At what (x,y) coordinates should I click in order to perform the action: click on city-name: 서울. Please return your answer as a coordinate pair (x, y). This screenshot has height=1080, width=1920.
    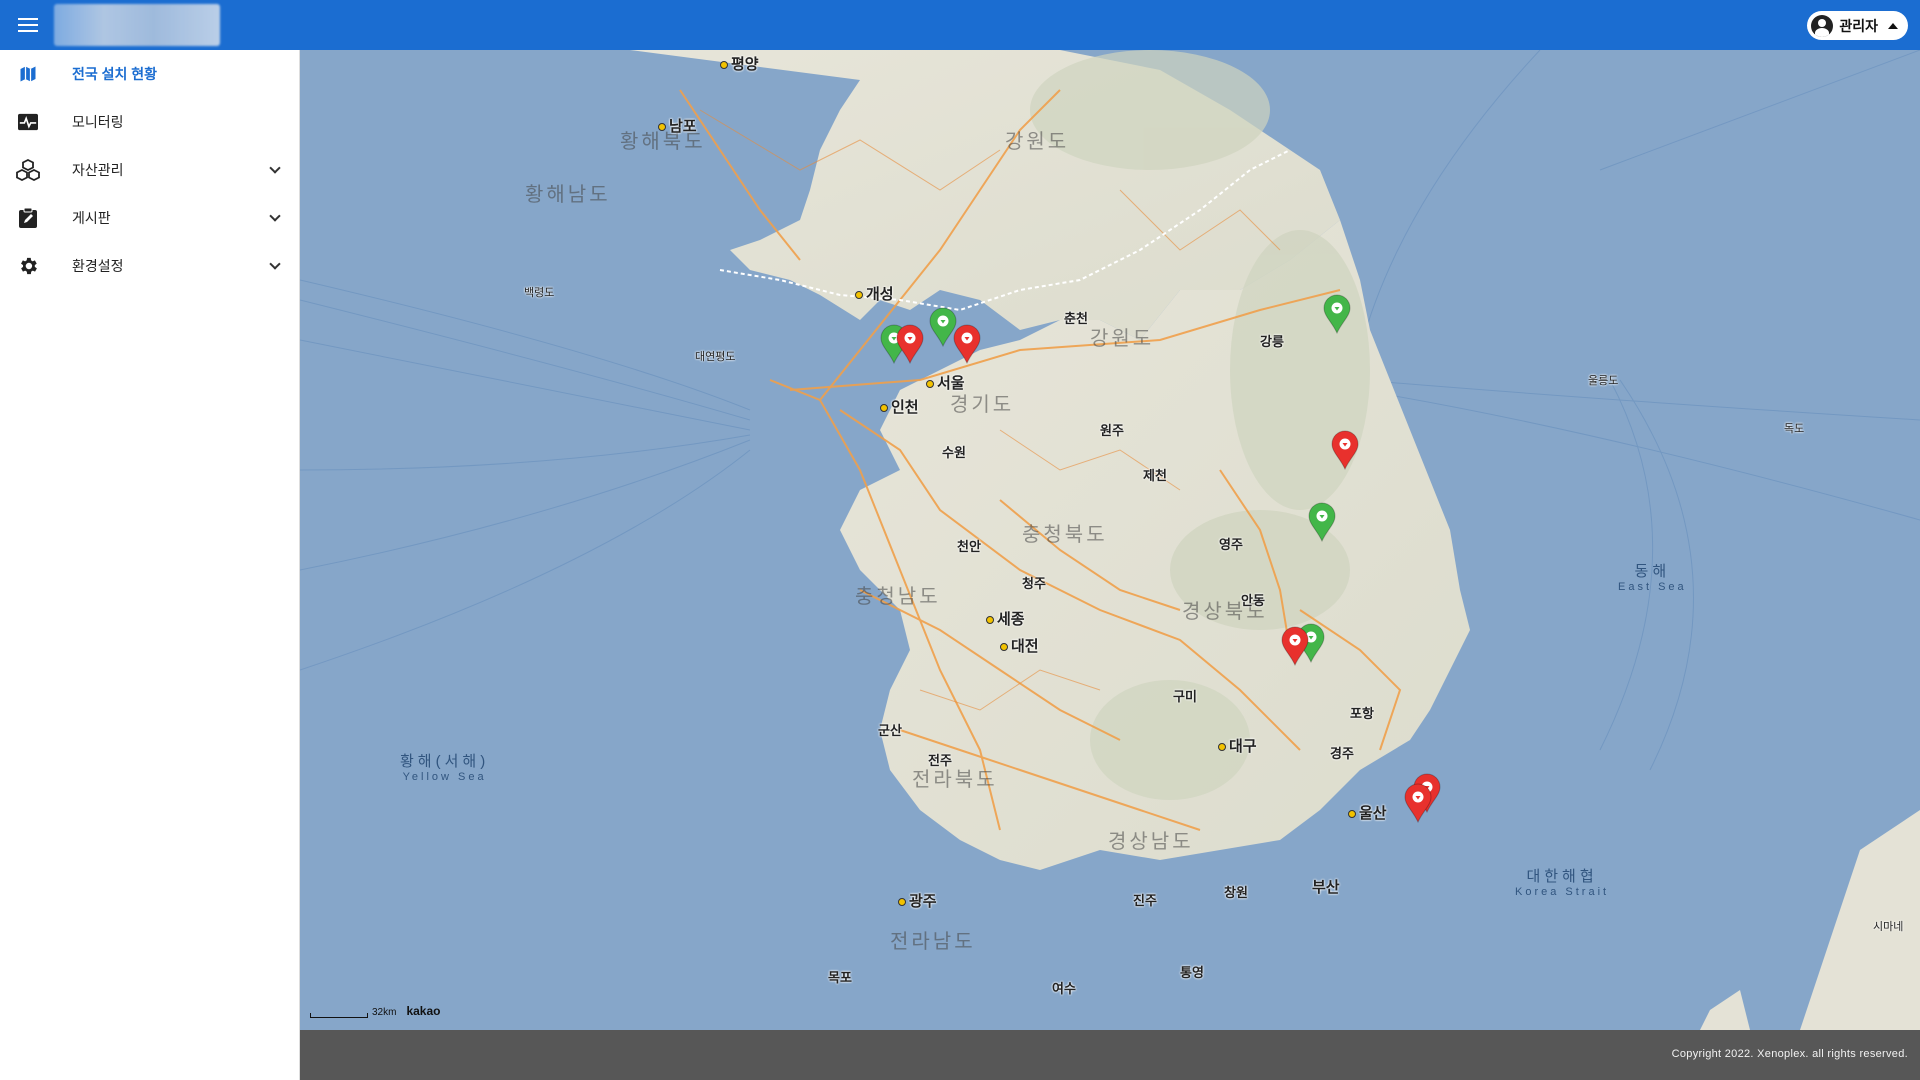
    Looking at the image, I should click on (951, 383).